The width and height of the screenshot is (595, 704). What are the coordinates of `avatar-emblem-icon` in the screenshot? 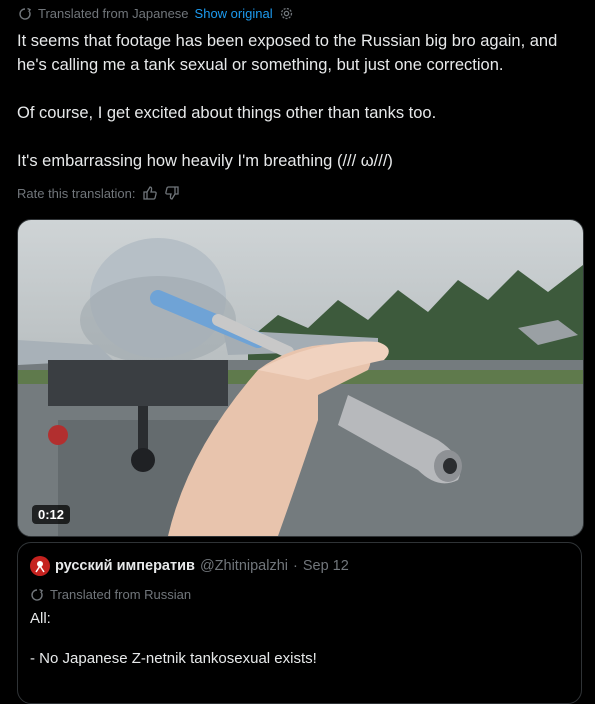 It's located at (40, 567).